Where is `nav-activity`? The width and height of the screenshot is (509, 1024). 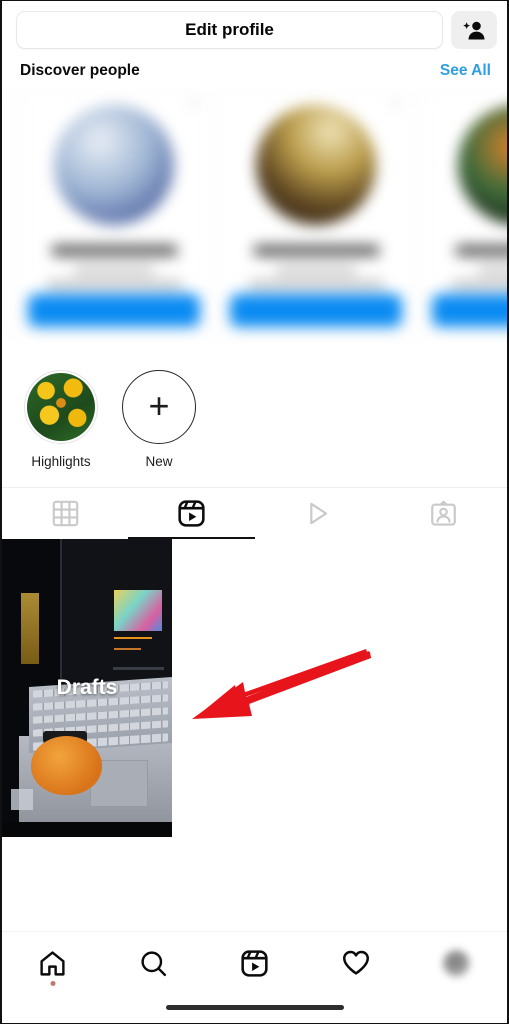
nav-activity is located at coordinates (355, 963).